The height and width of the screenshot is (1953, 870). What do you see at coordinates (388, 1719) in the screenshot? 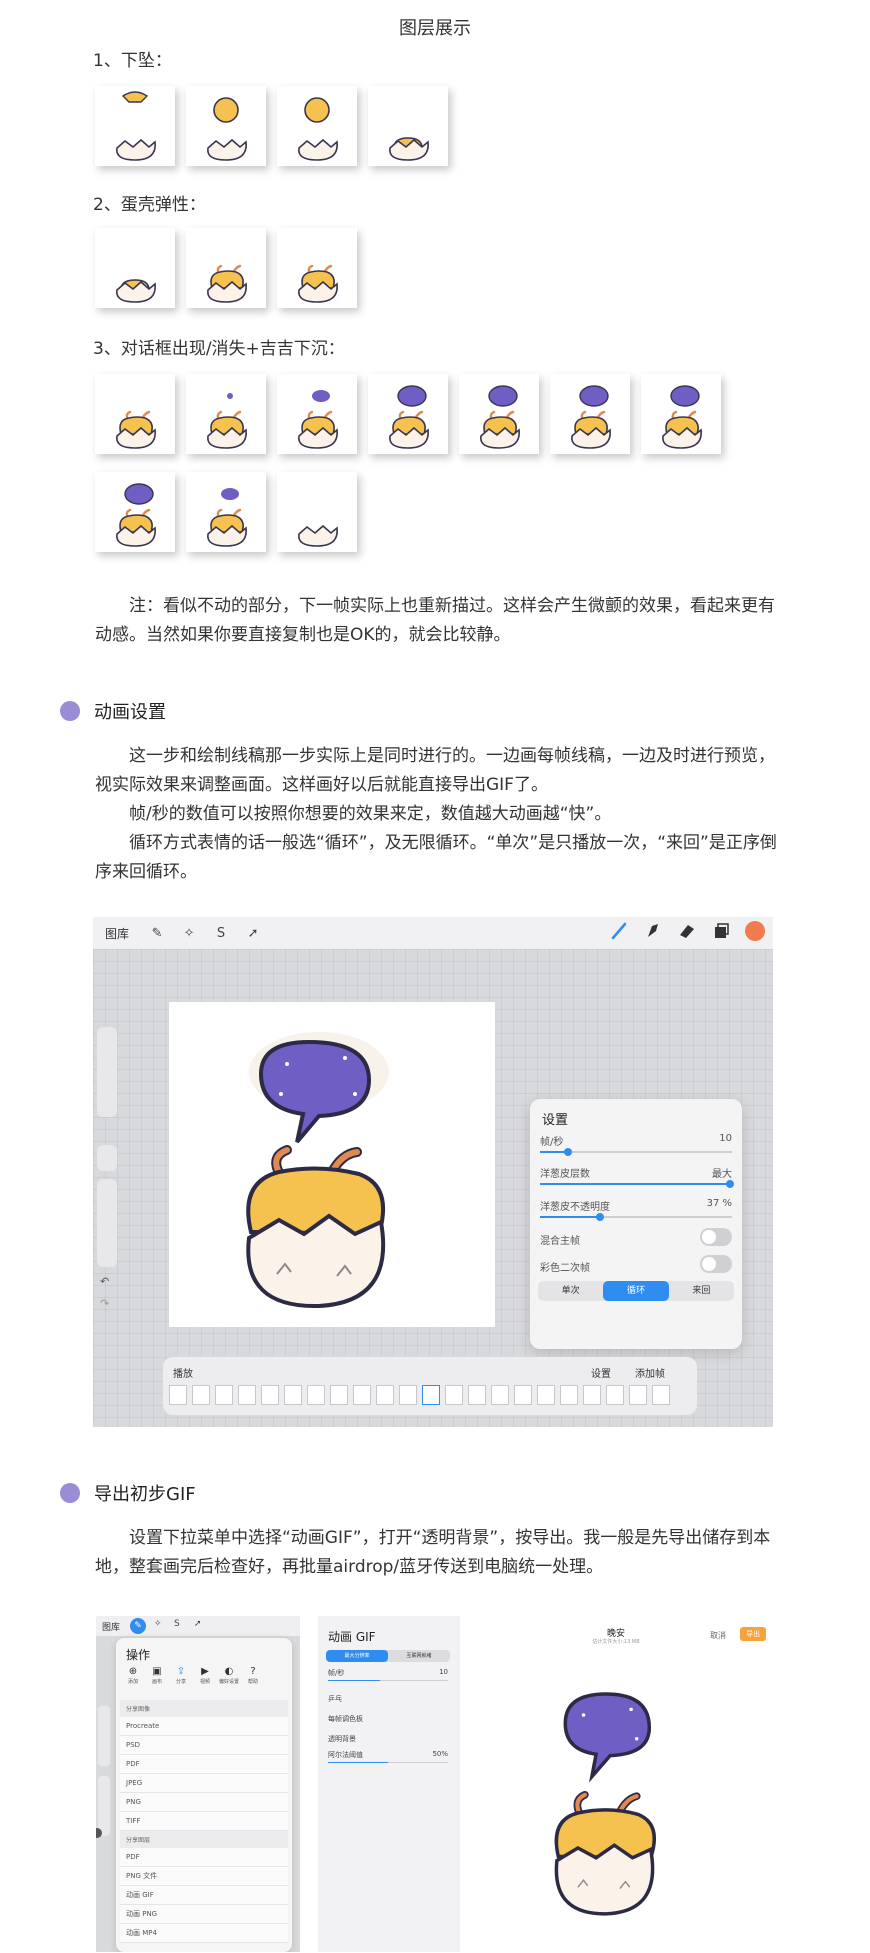
I see `dither-row: 每帧调色板` at bounding box center [388, 1719].